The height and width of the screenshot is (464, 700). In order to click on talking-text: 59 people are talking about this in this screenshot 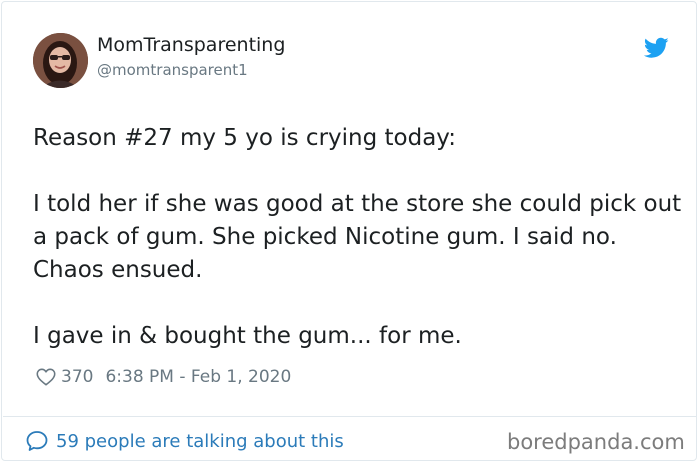, I will do `click(200, 441)`.